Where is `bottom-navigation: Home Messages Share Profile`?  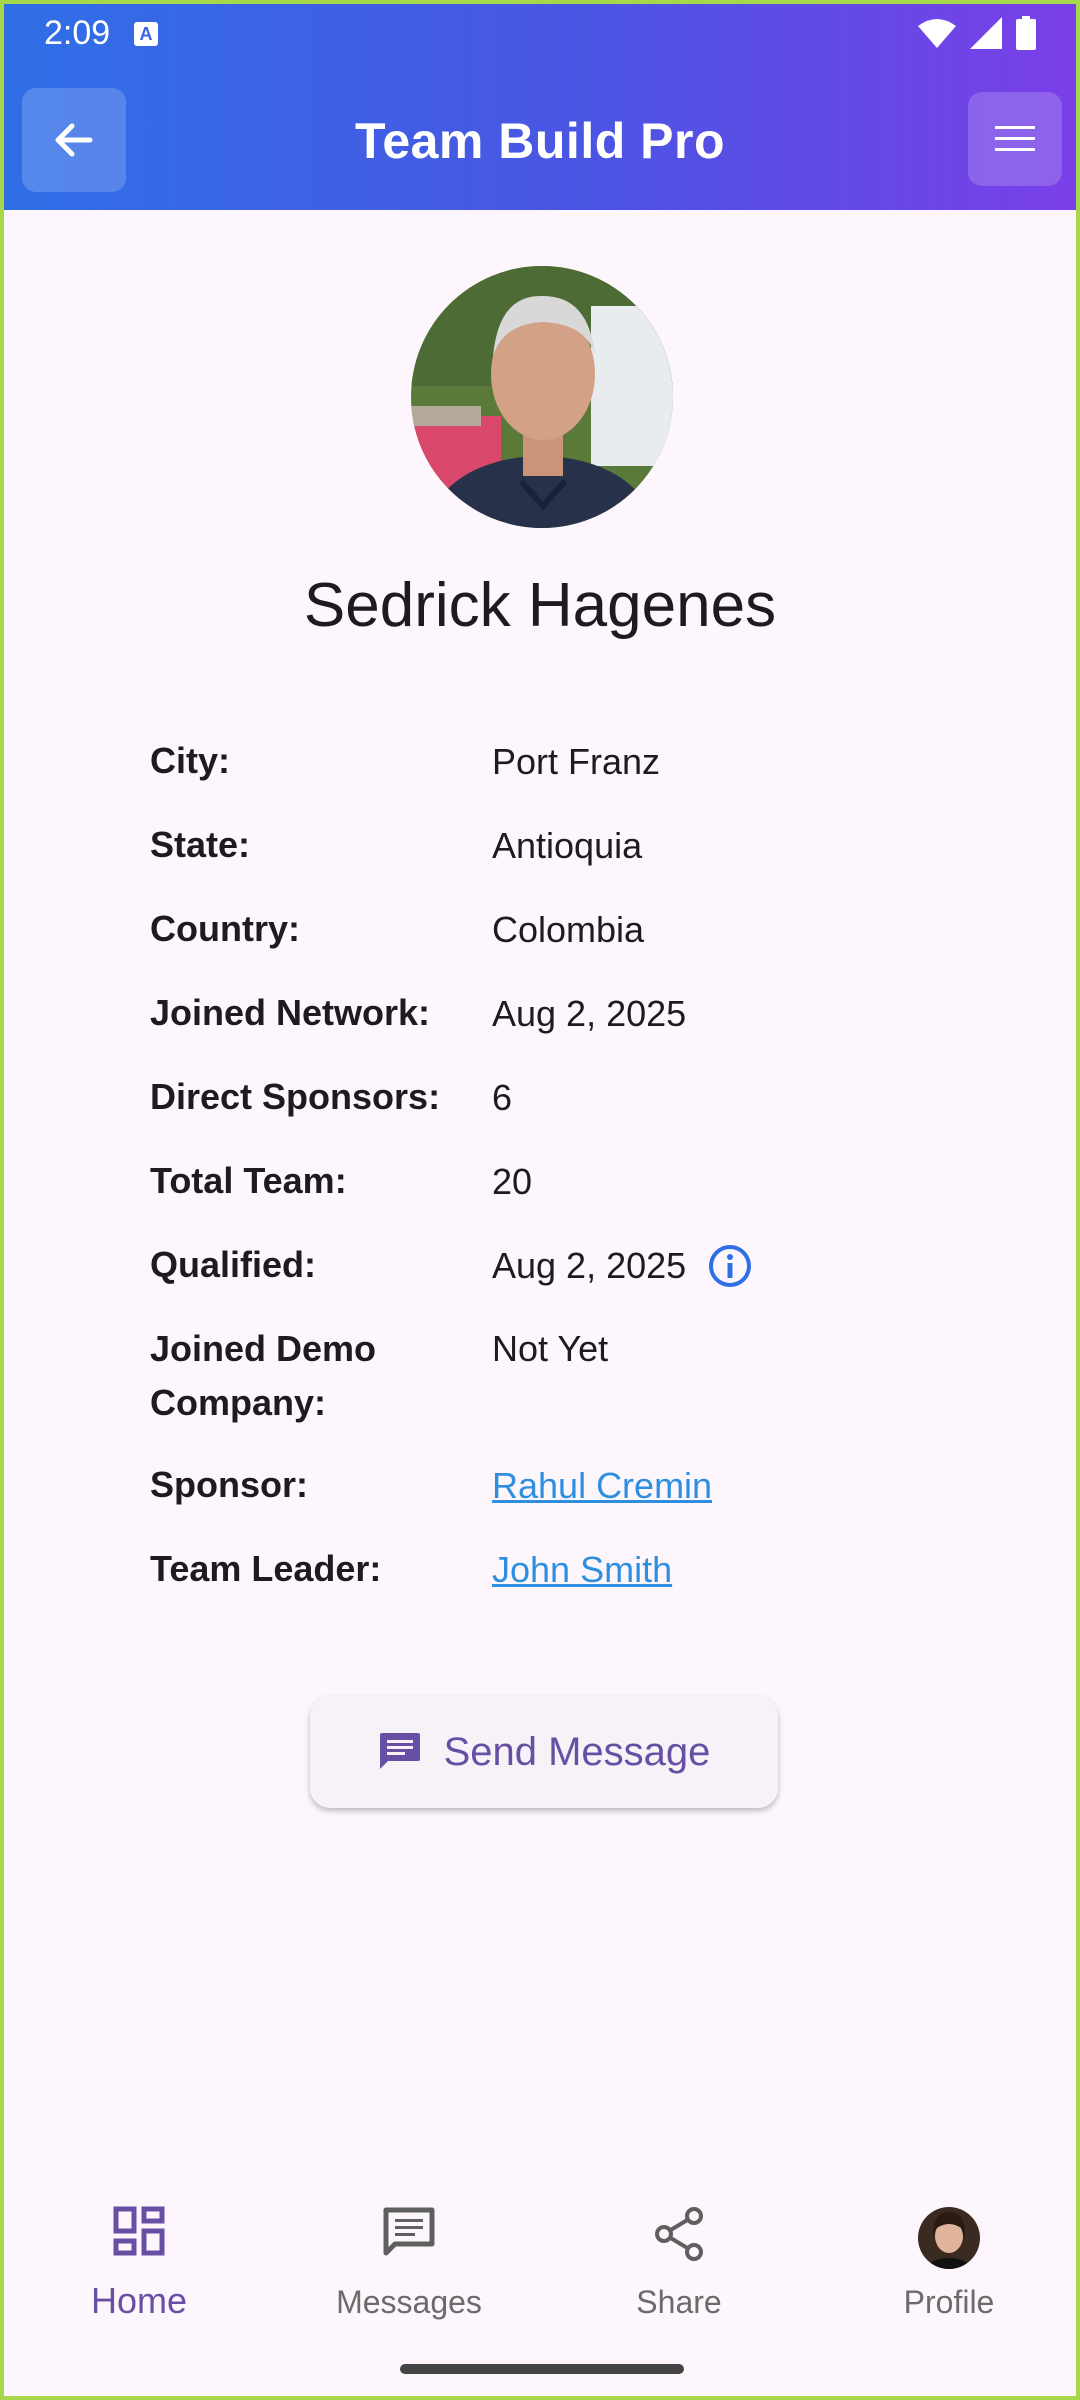
bottom-navigation: Home Messages Share Profile is located at coordinates (540, 2258).